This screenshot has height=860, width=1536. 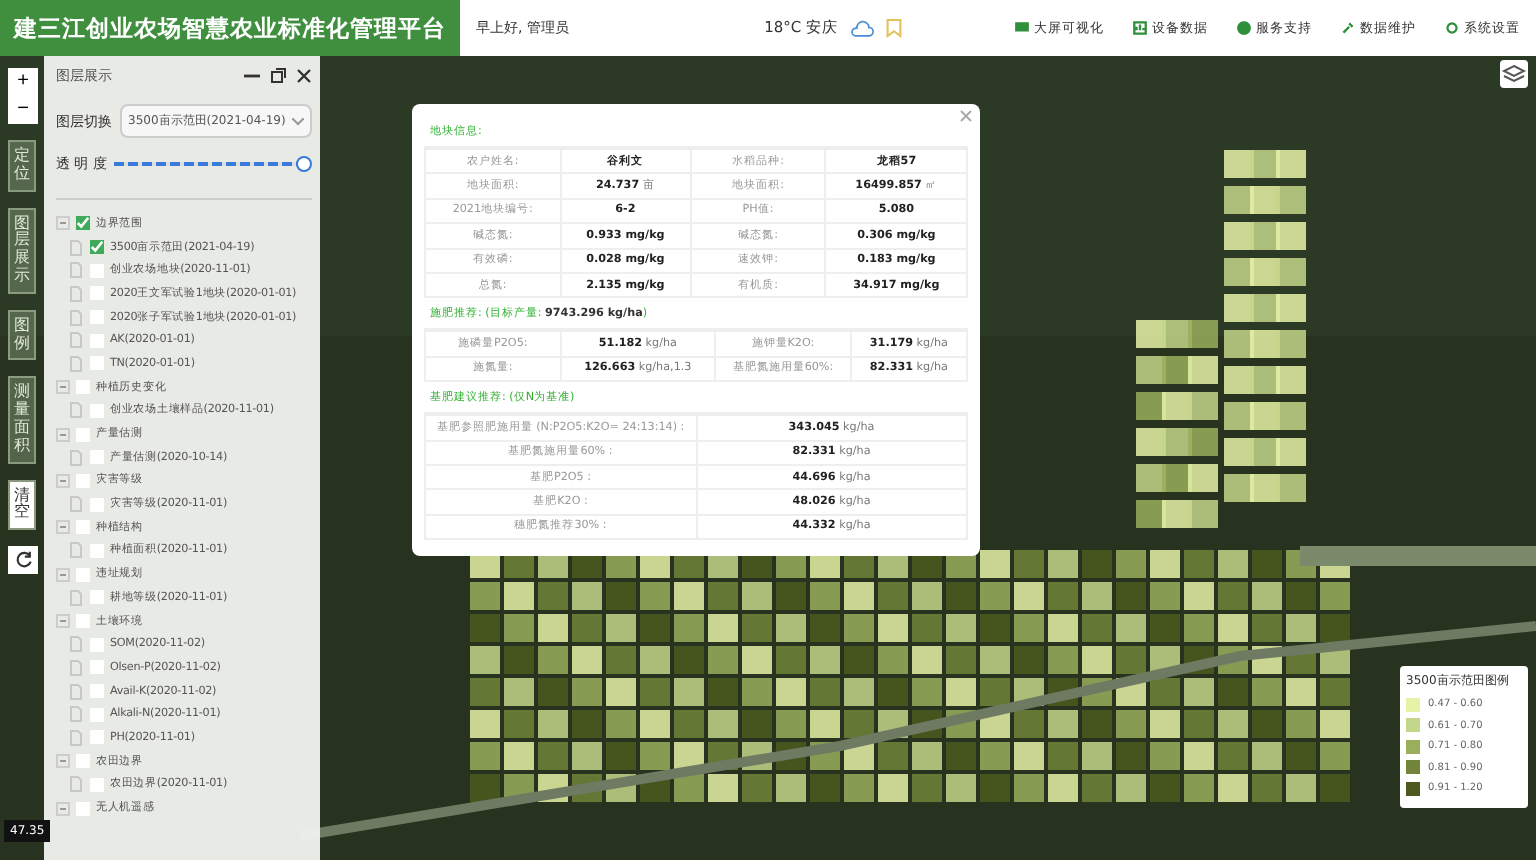 What do you see at coordinates (22, 335) in the screenshot?
I see `map-tool-button: 图例` at bounding box center [22, 335].